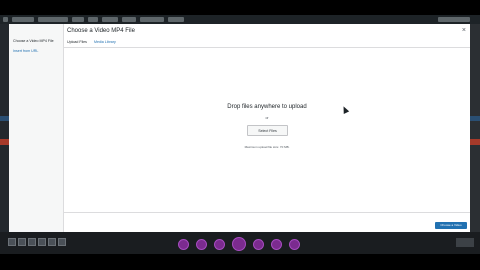 The image size is (480, 270). I want to click on tab-media-library: Media Library, so click(105, 42).